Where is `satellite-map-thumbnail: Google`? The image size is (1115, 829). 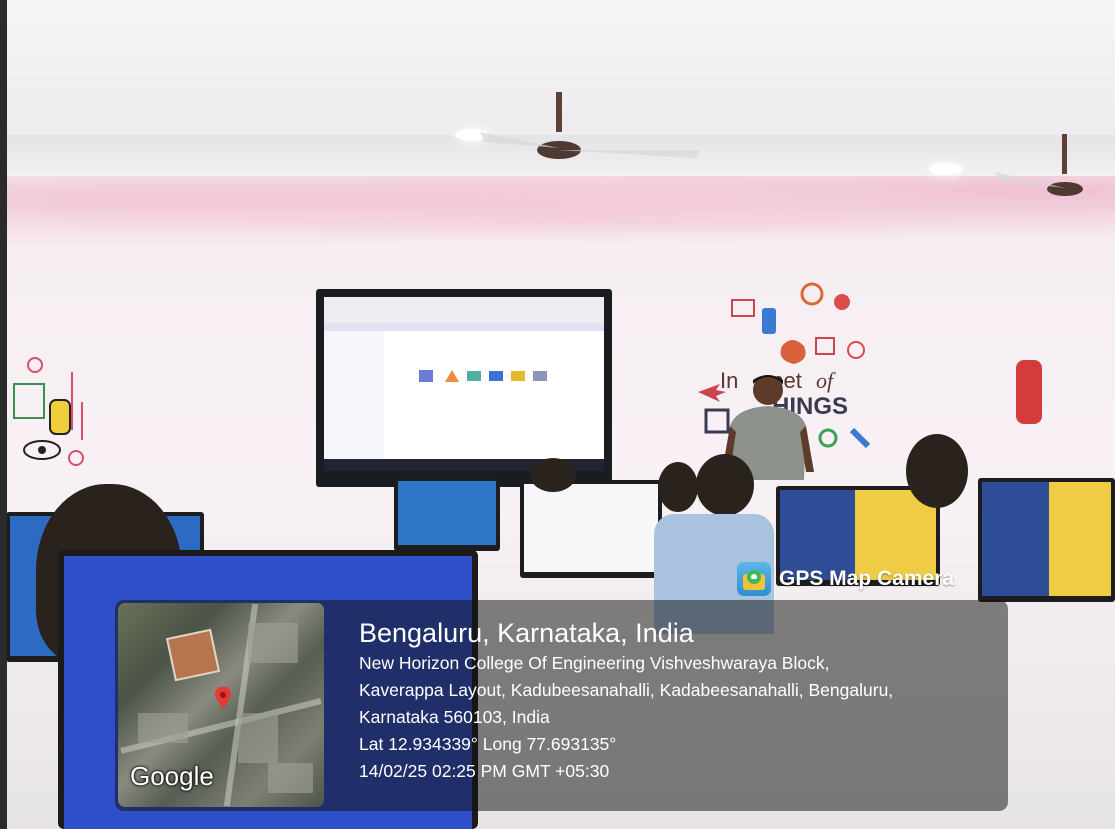 satellite-map-thumbnail: Google is located at coordinates (221, 705).